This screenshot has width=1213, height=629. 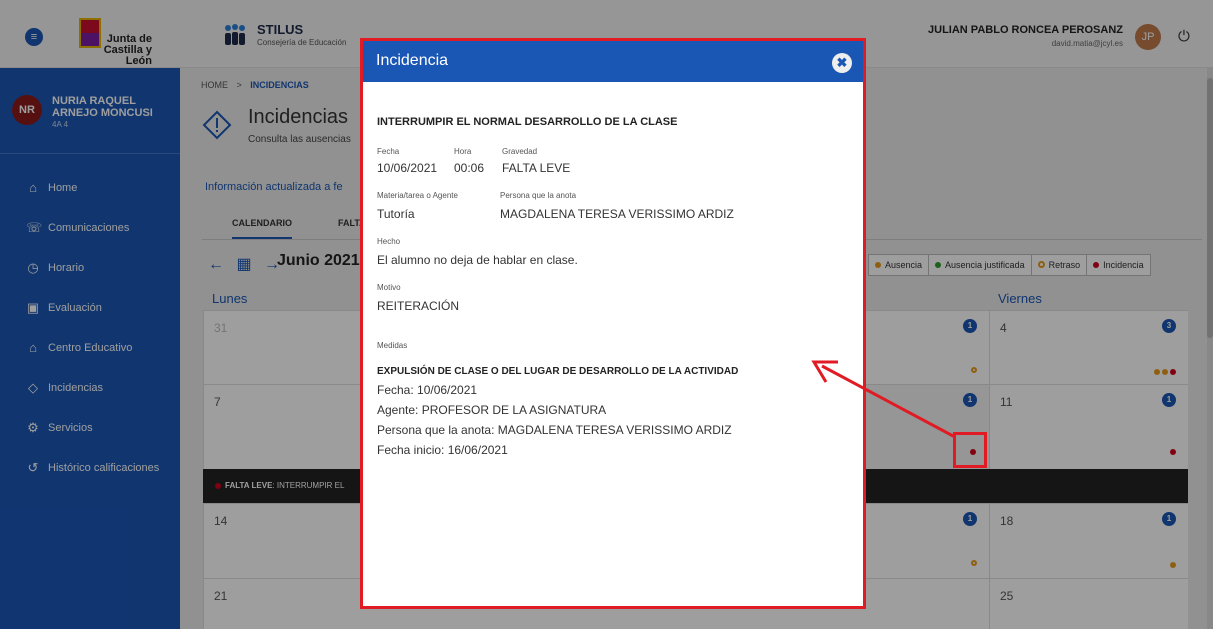 I want to click on hecho-label: Hecho, so click(x=389, y=241).